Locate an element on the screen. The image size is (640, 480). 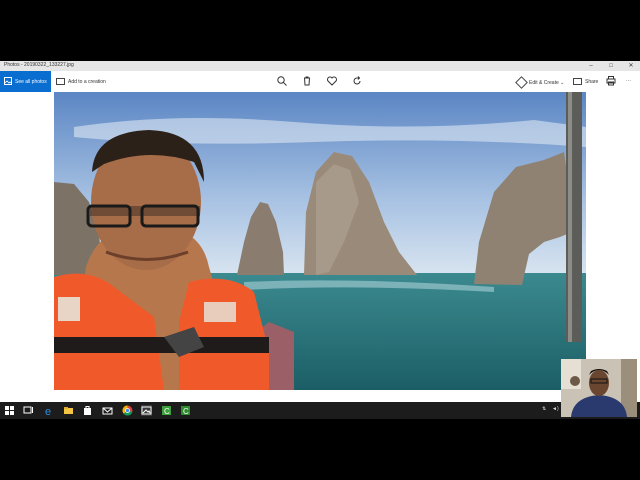
heart-icon is located at coordinates (332, 81).